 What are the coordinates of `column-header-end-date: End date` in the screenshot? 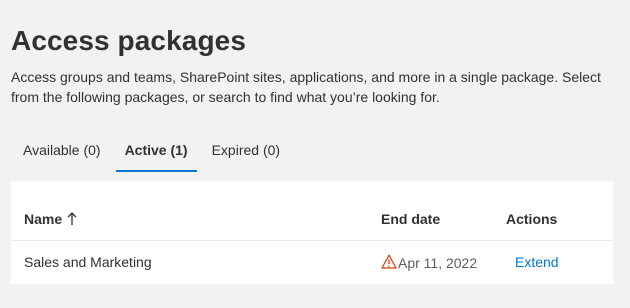 It's located at (410, 219).